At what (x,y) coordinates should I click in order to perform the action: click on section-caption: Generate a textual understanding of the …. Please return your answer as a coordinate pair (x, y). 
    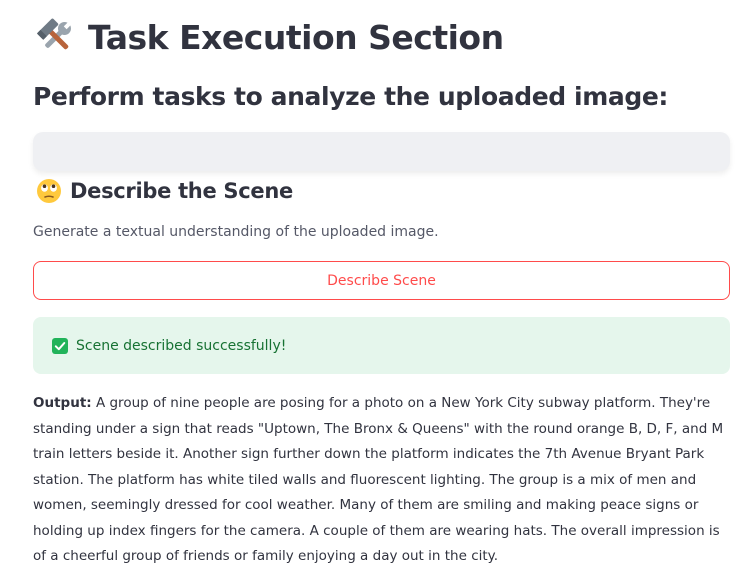
    Looking at the image, I should click on (236, 232).